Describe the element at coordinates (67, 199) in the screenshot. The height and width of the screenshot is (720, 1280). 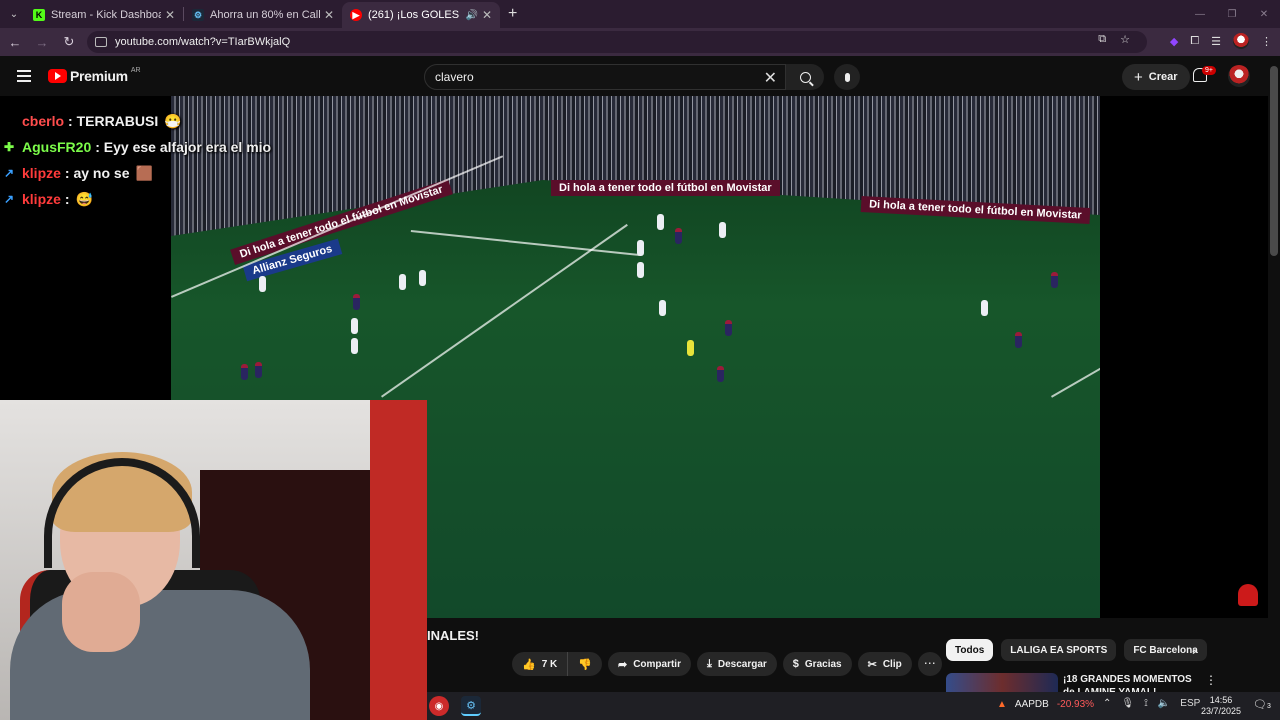
I see `chat-text: :` at that location.